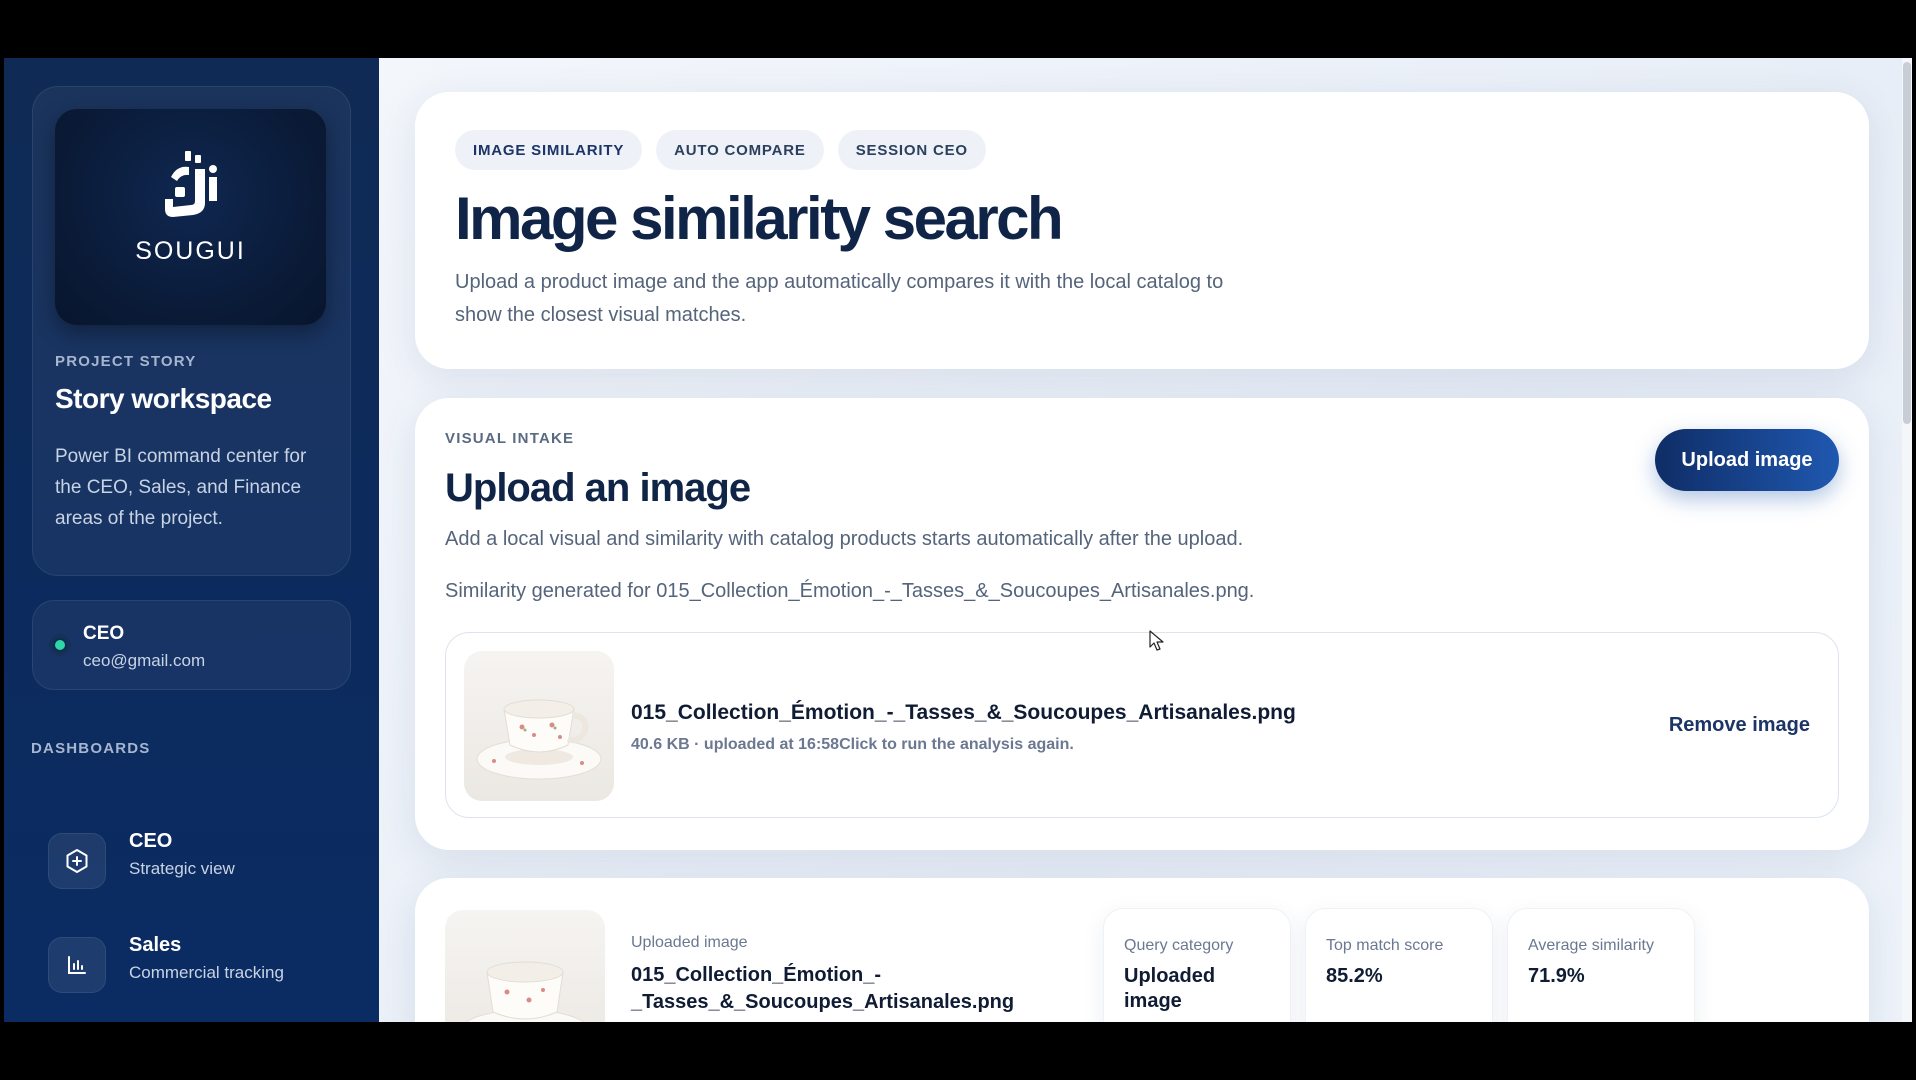  I want to click on metric-label: Query category, so click(1179, 945).